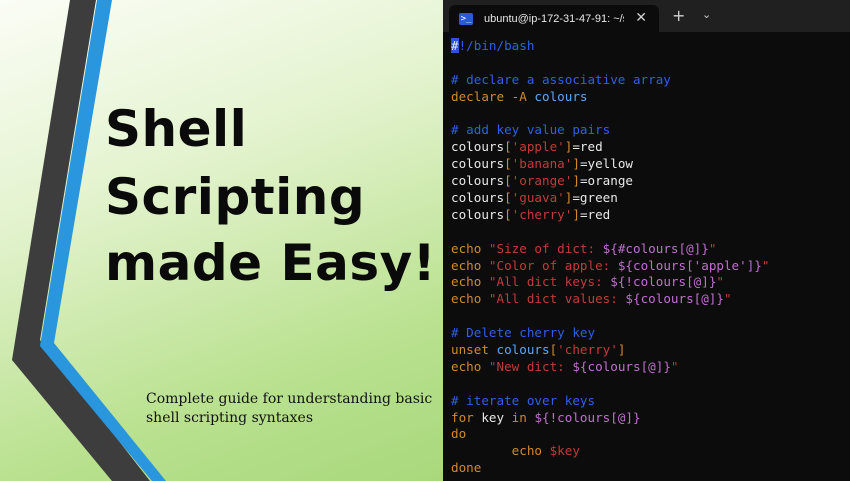  I want to click on code-token: 'guava', so click(538, 198).